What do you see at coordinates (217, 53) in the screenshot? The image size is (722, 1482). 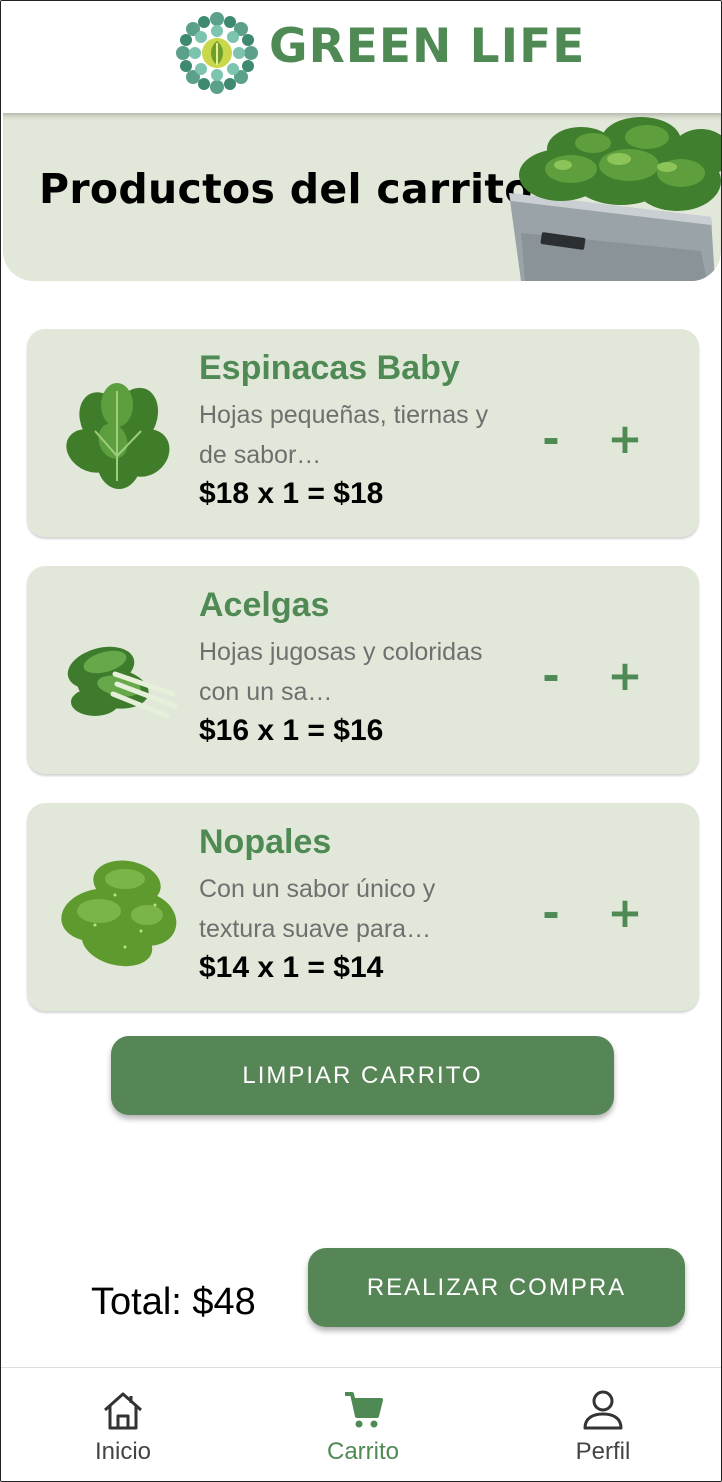 I see `logo-icon` at bounding box center [217, 53].